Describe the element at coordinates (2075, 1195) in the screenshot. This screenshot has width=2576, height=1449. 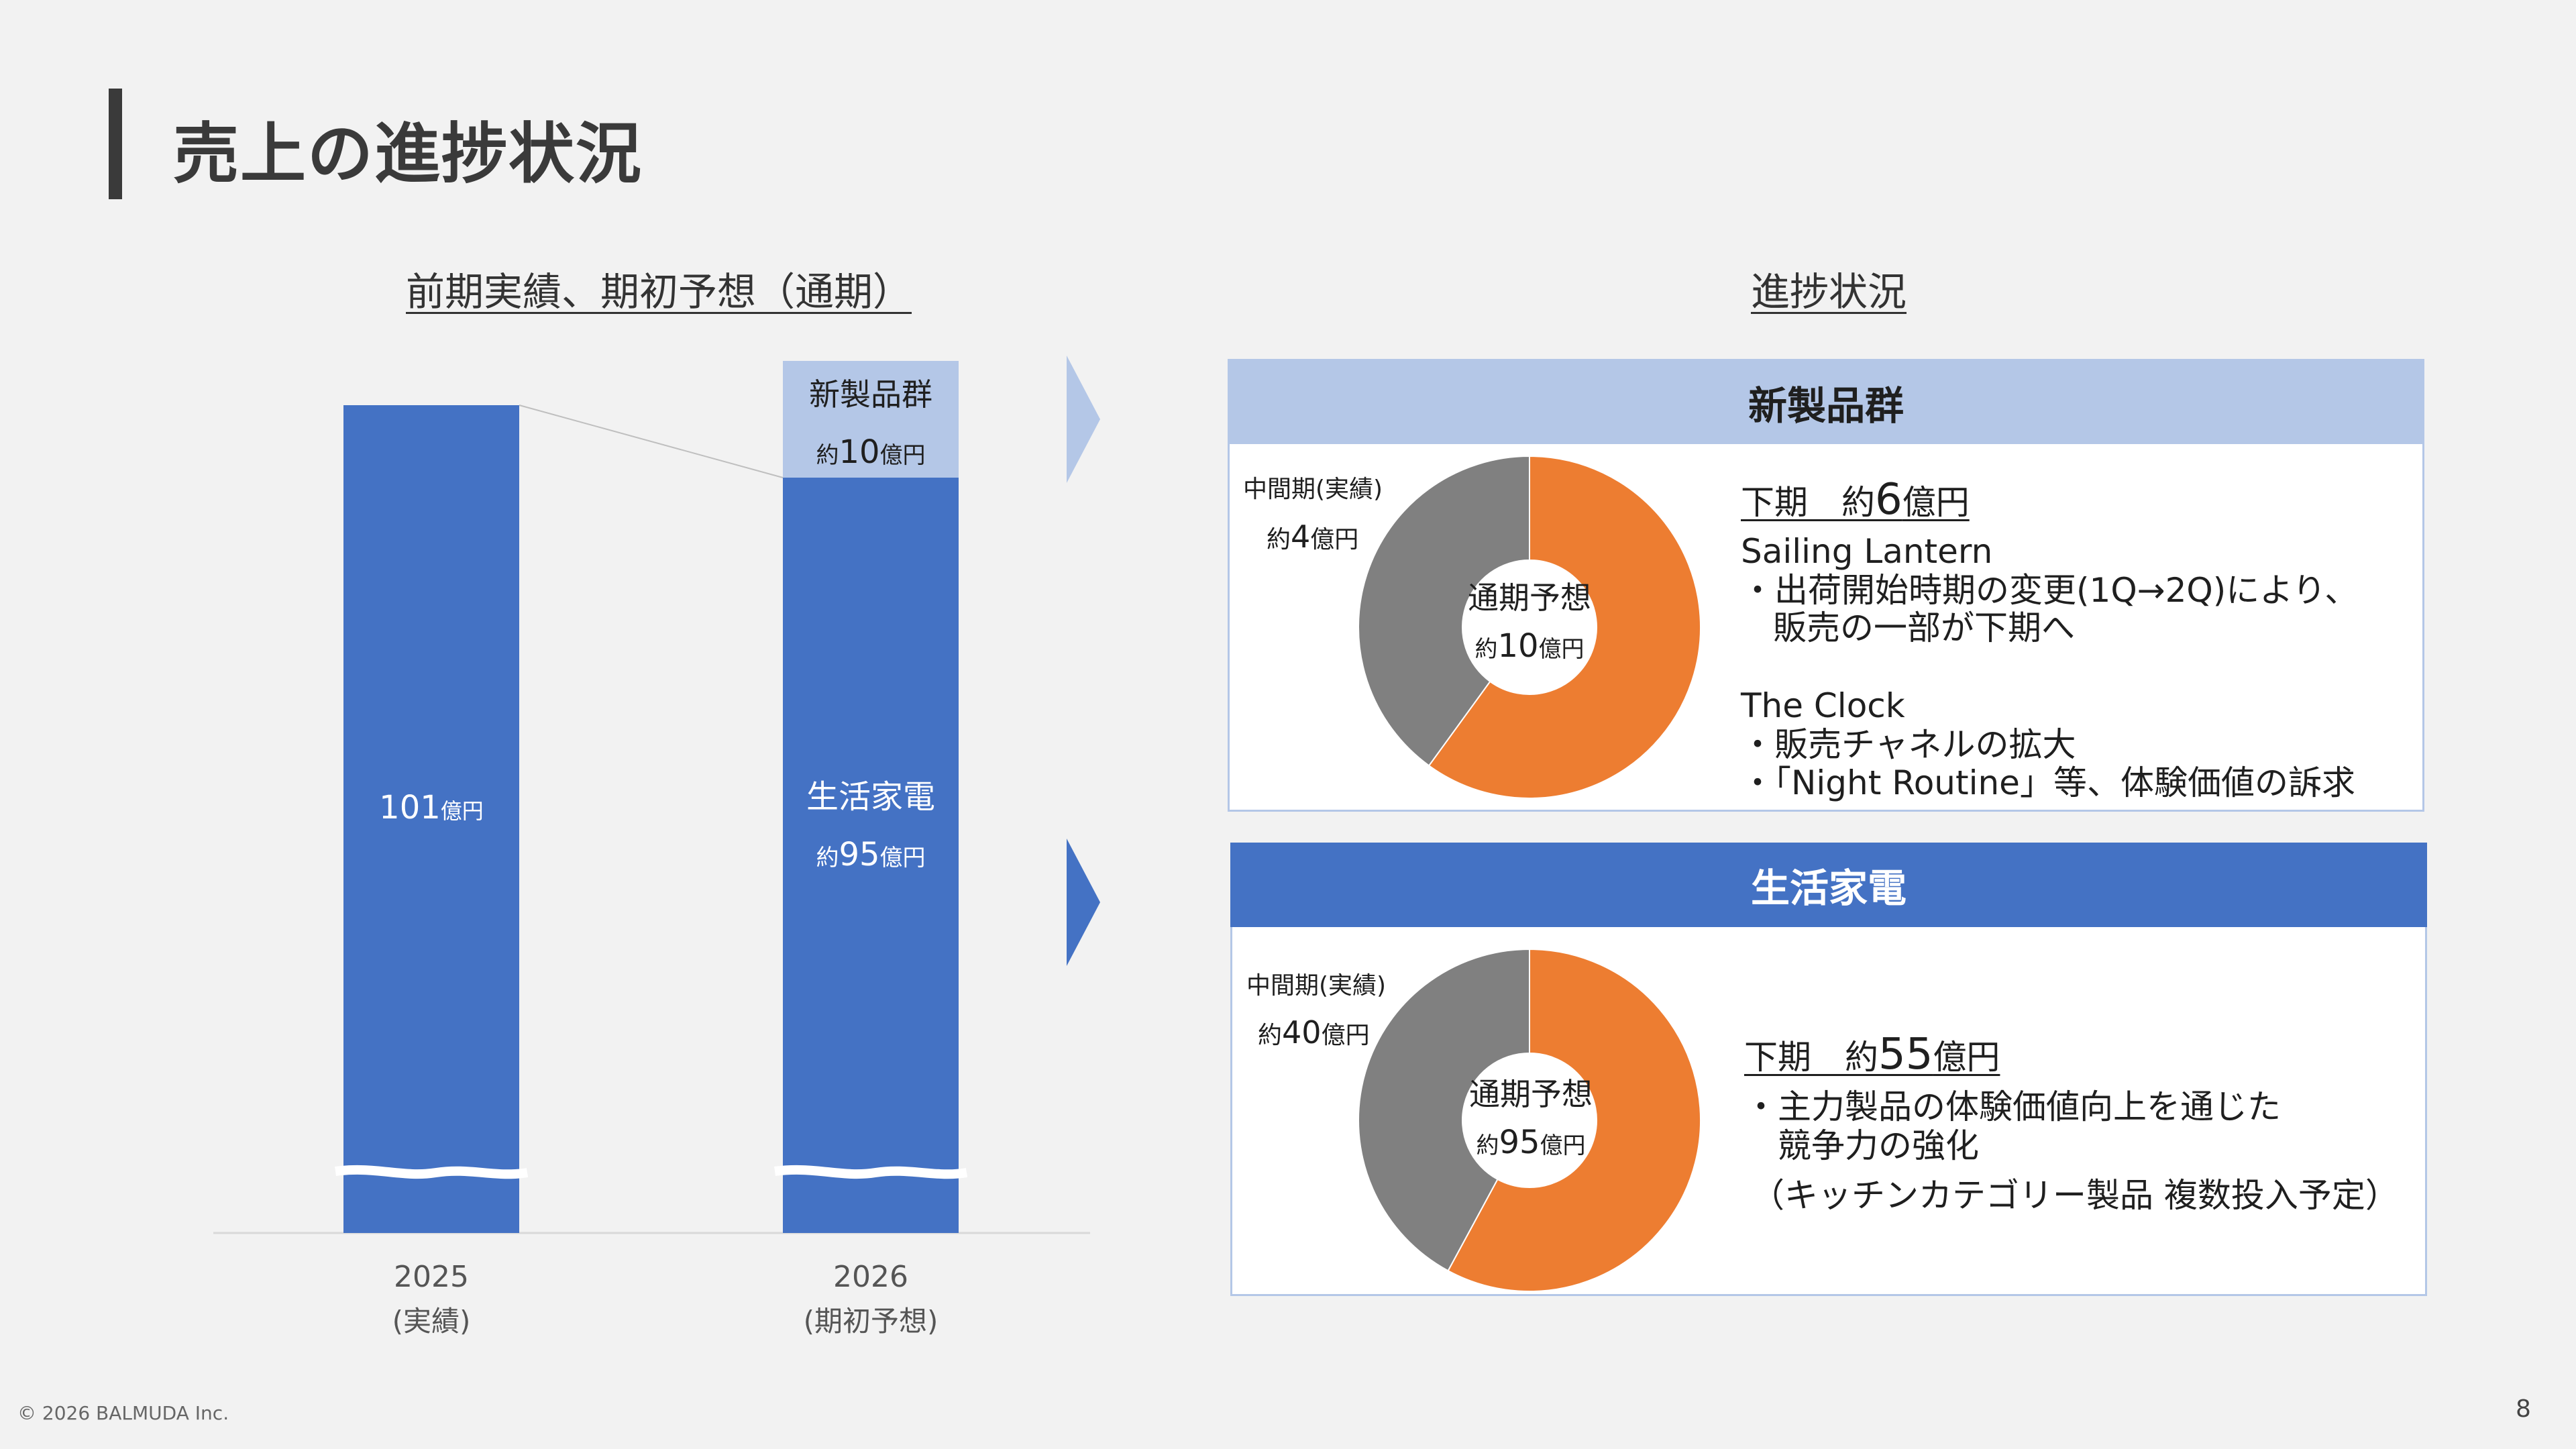
I see `panel2-line3: （キッチンカテゴリー製品 複数投入予定）` at that location.